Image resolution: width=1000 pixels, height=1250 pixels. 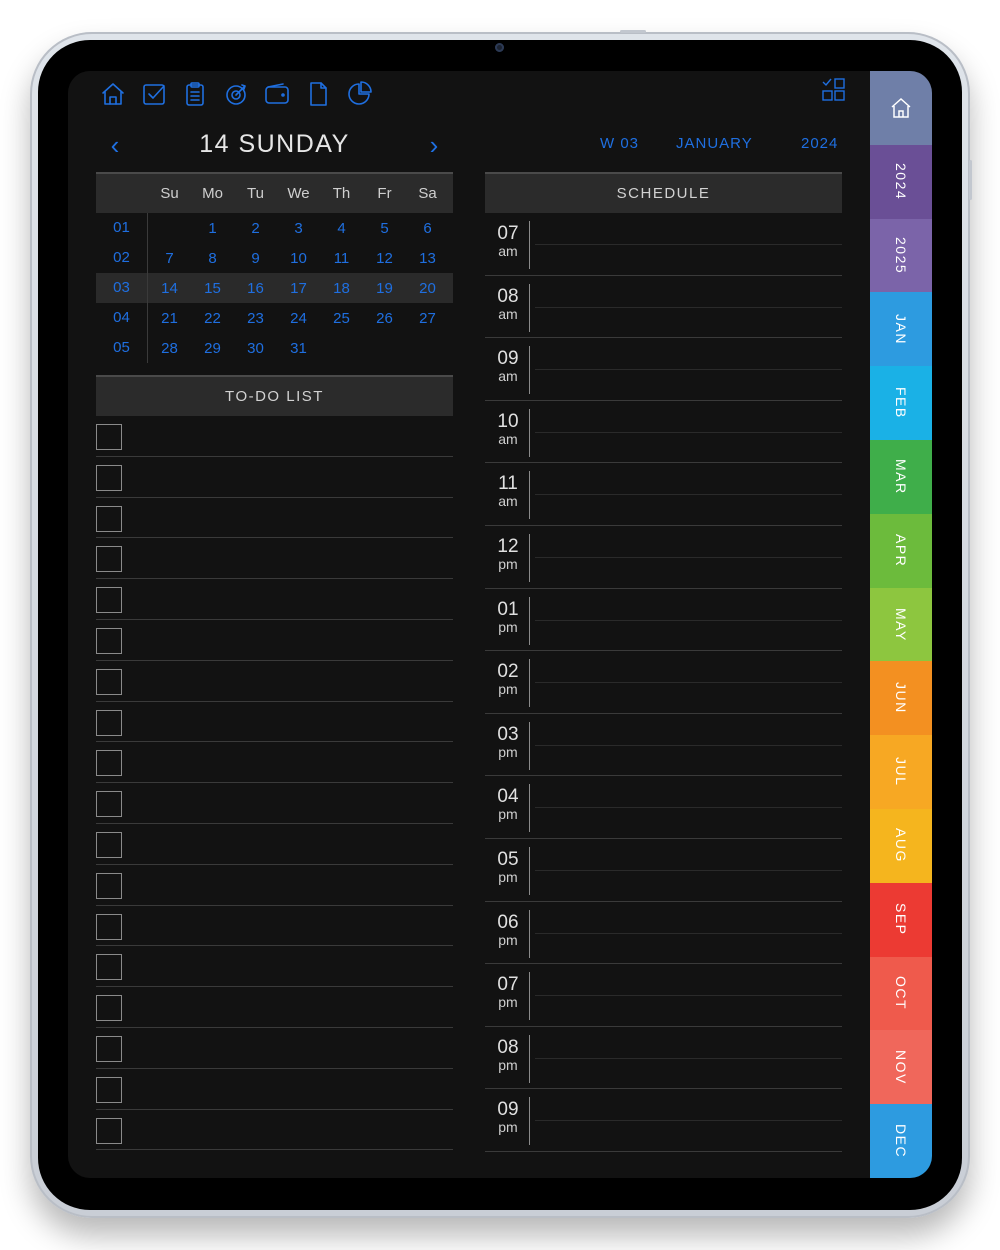 I want to click on schedule-slot: 08 am, so click(x=663, y=307).